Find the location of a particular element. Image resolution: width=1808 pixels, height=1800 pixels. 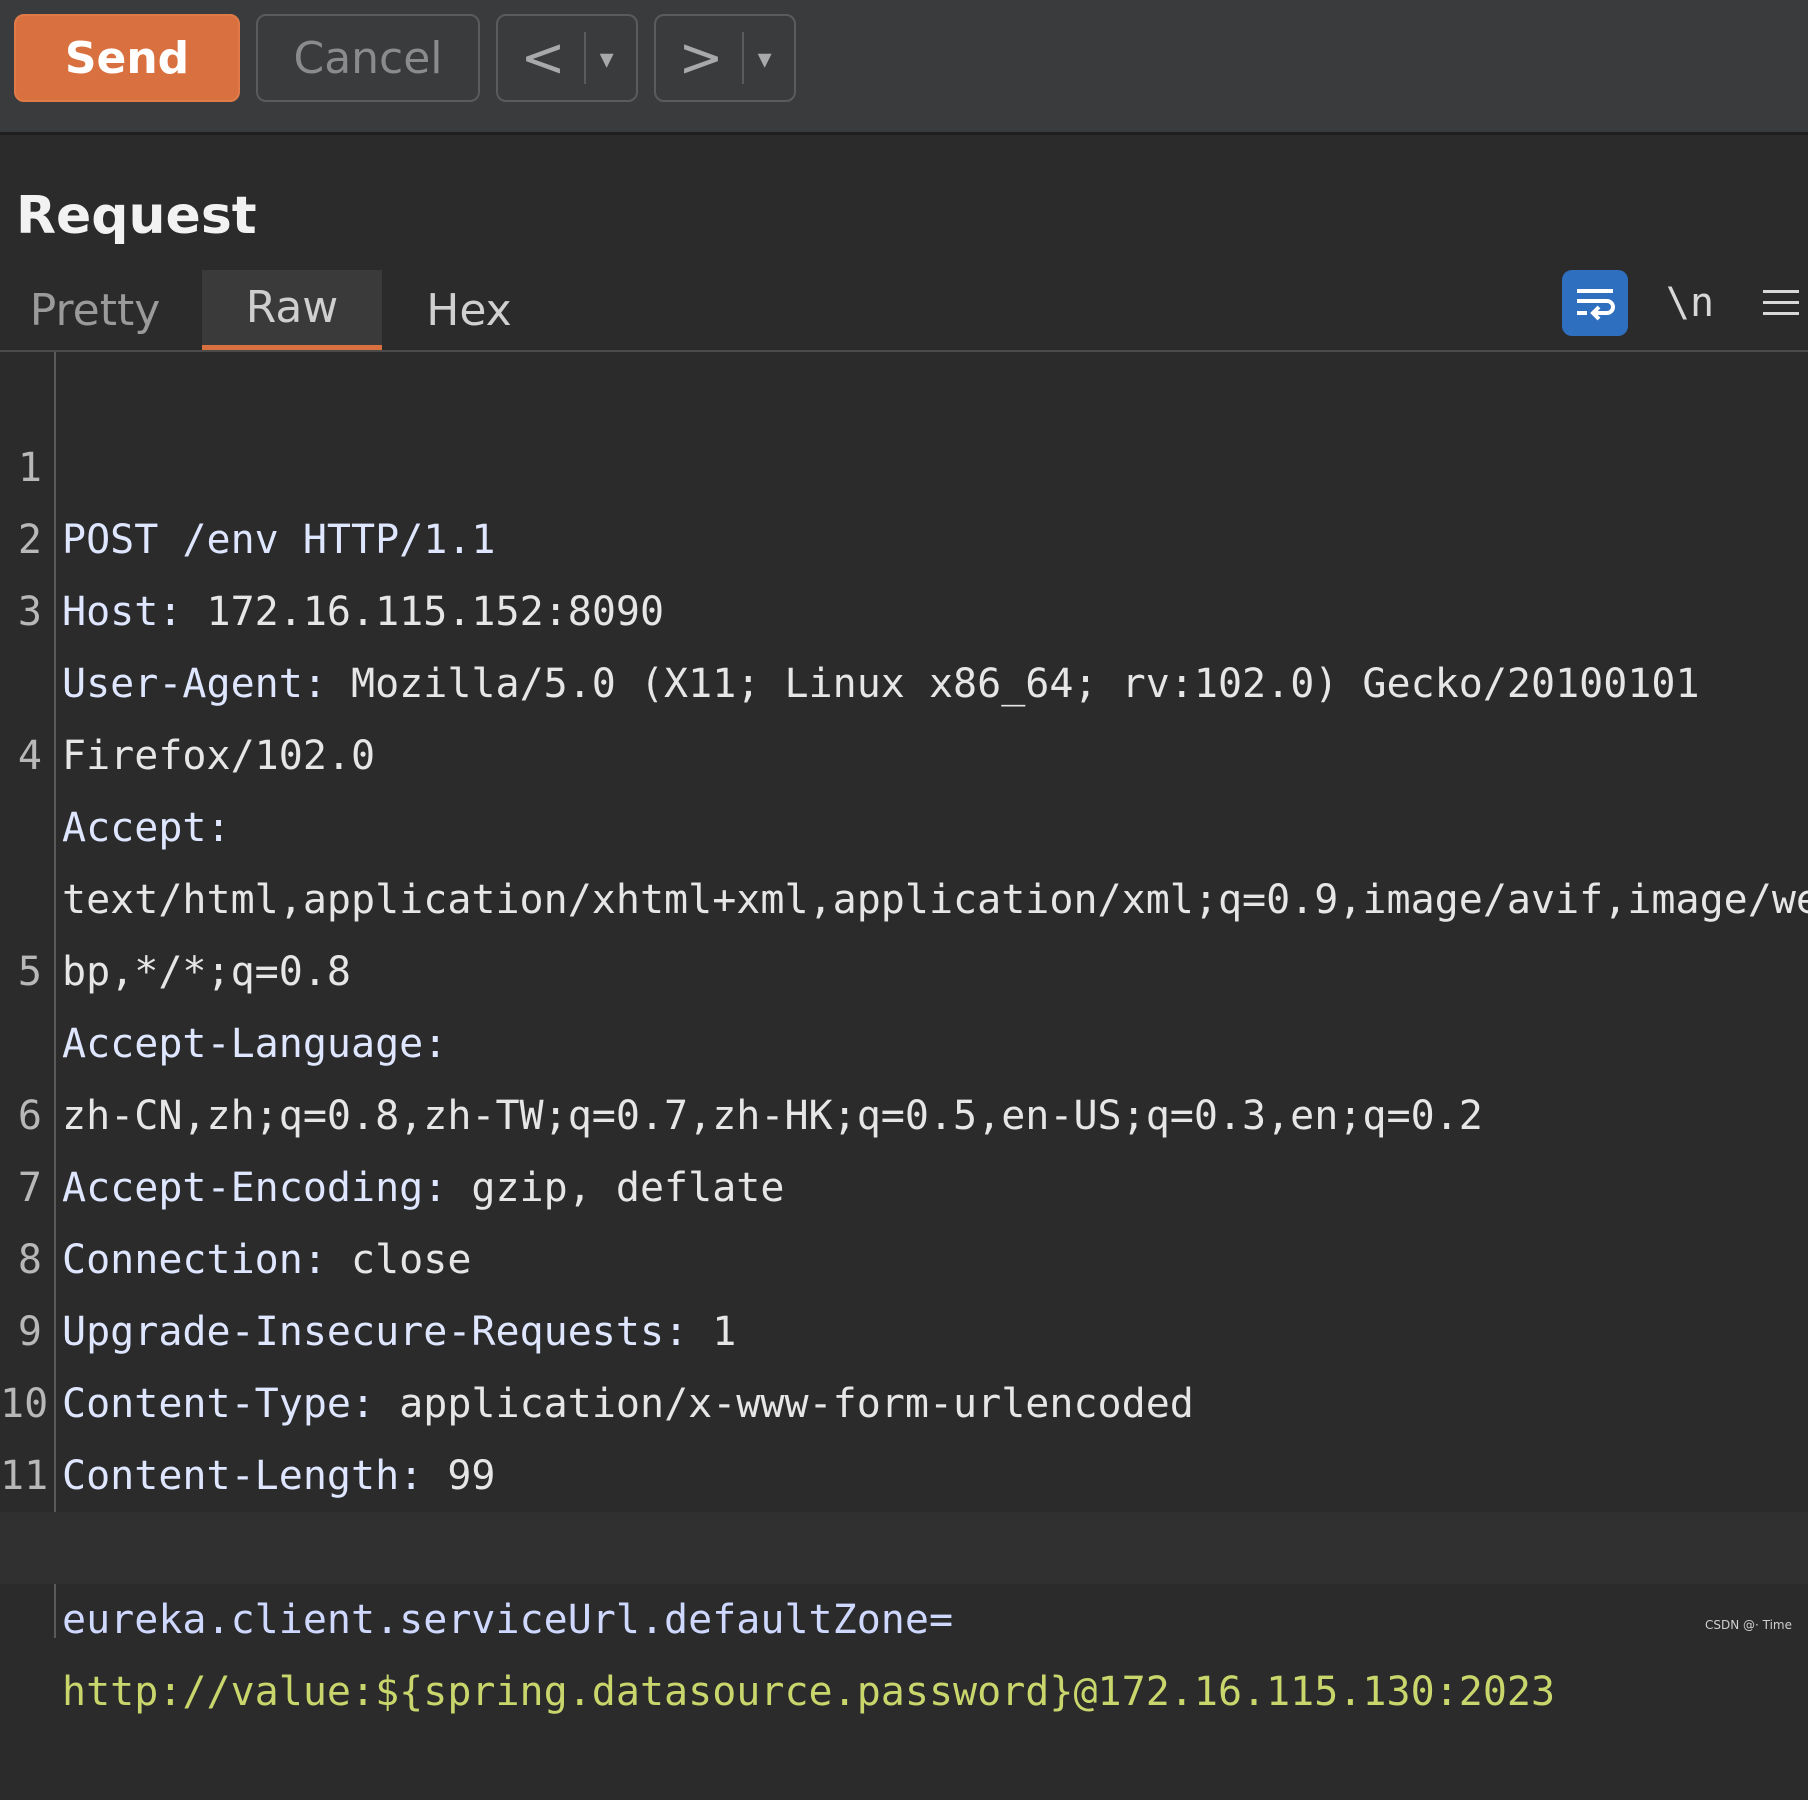

send-button: Send is located at coordinates (127, 58).